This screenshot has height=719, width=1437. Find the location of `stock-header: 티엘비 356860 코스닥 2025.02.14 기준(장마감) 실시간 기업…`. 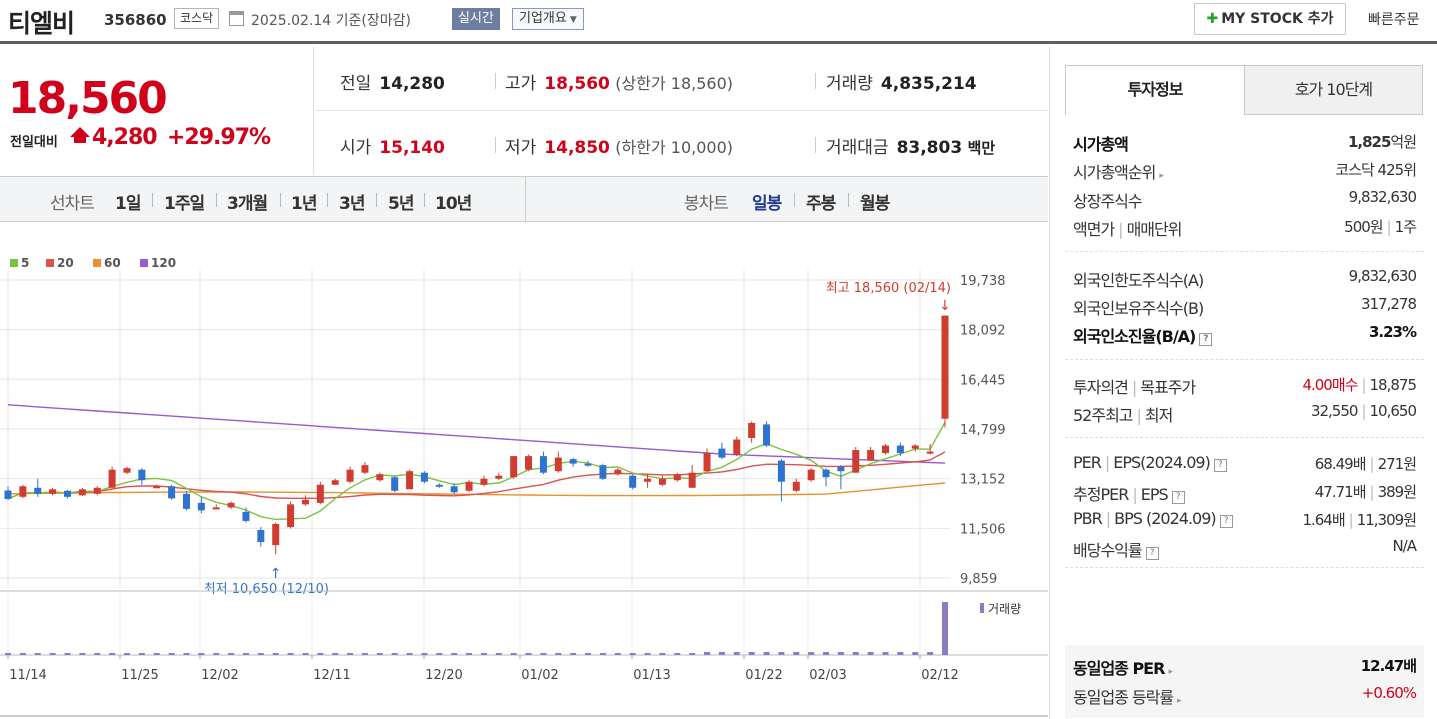

stock-header: 티엘비 356860 코스닥 2025.02.14 기준(장마감) 실시간 기업… is located at coordinates (718, 22).